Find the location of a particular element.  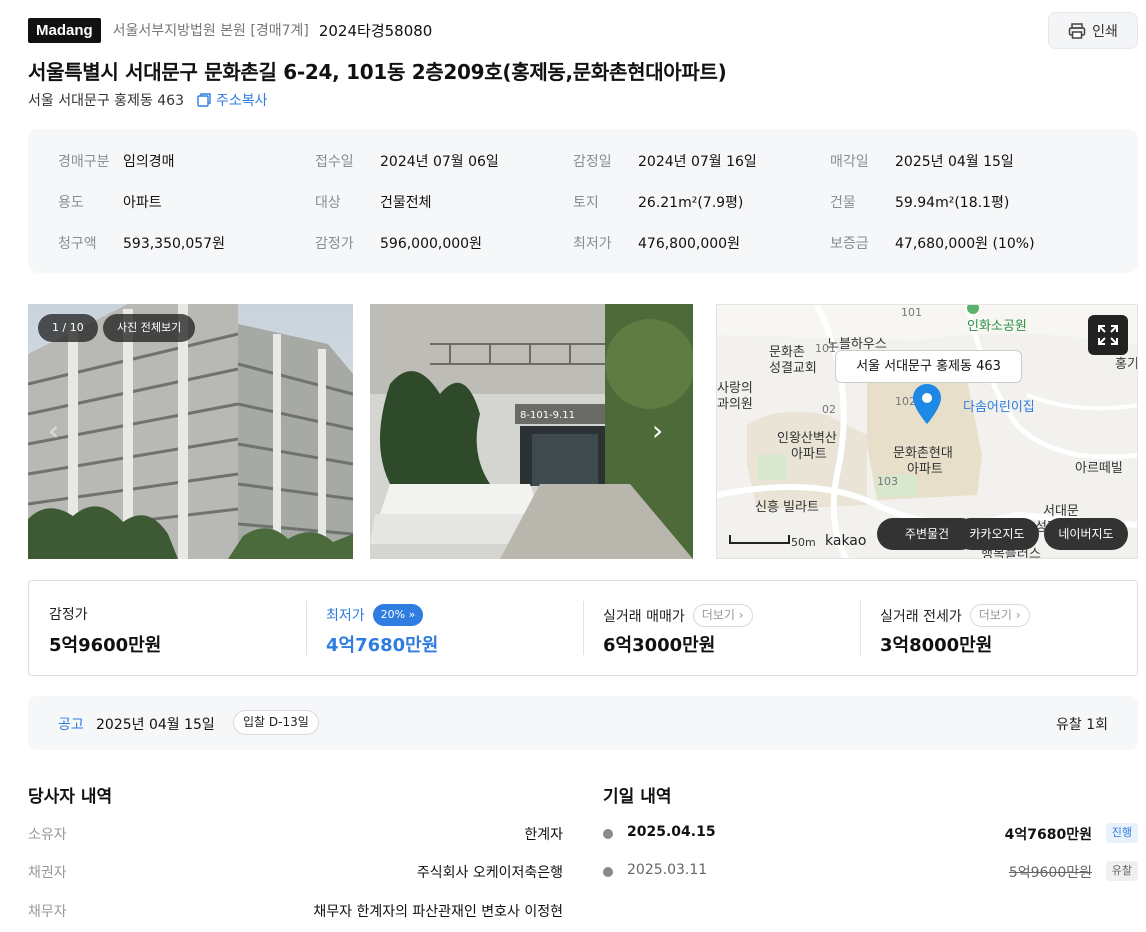

print-button: 인쇄 is located at coordinates (1093, 30).